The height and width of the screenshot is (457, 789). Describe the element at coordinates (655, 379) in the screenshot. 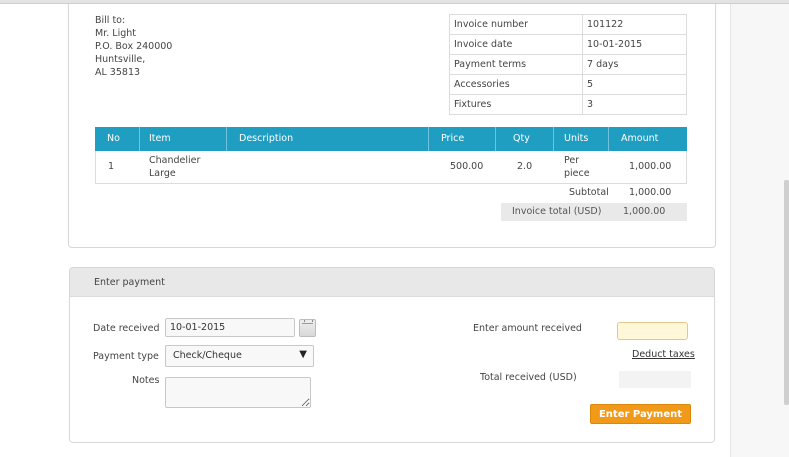

I see `total-received-value` at that location.